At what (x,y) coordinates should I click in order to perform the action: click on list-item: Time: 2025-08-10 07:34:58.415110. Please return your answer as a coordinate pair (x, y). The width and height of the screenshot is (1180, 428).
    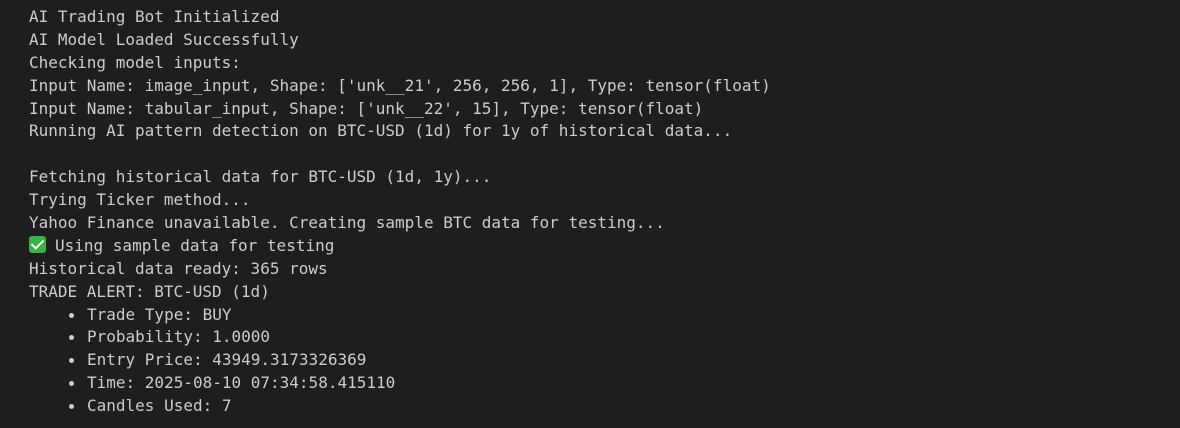
    Looking at the image, I should click on (624, 383).